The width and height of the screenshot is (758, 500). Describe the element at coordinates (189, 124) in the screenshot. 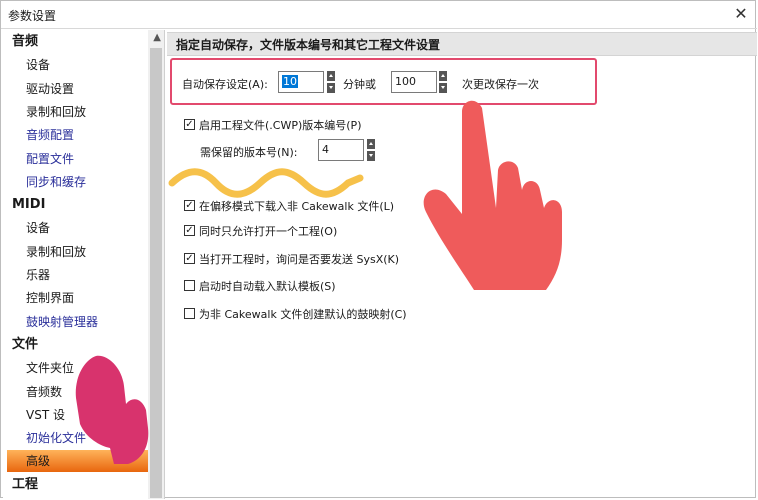

I see `enable-versioning-checkbox: ✓` at that location.